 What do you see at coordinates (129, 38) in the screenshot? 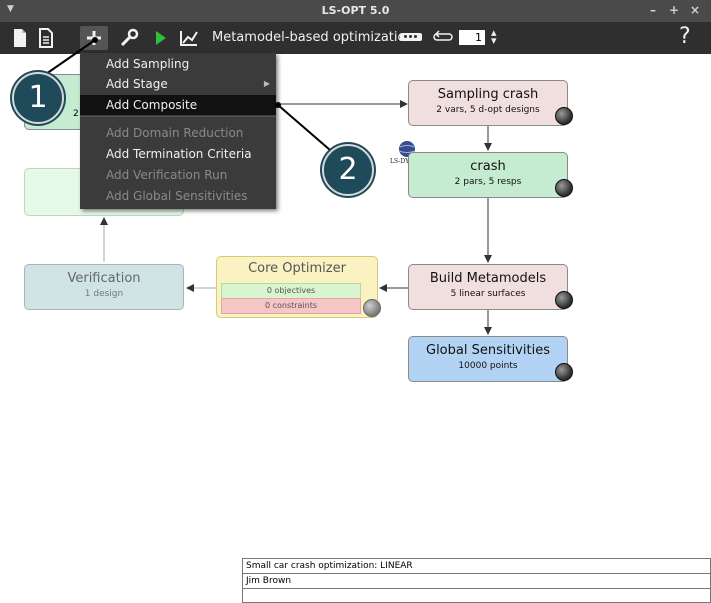
I see `wrench-icon` at bounding box center [129, 38].